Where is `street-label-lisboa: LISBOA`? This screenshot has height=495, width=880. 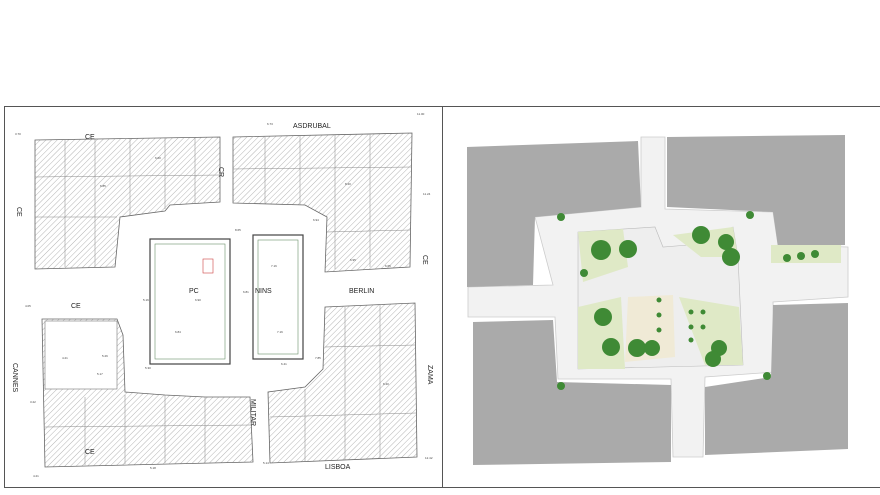 street-label-lisboa: LISBOA is located at coordinates (338, 467).